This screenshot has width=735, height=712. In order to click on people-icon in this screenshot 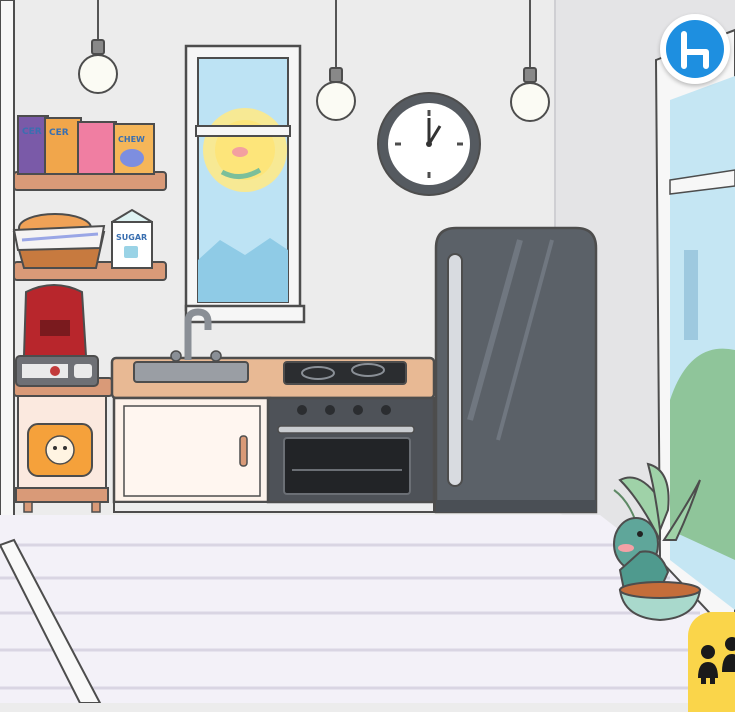, I will do `click(716, 660)`.